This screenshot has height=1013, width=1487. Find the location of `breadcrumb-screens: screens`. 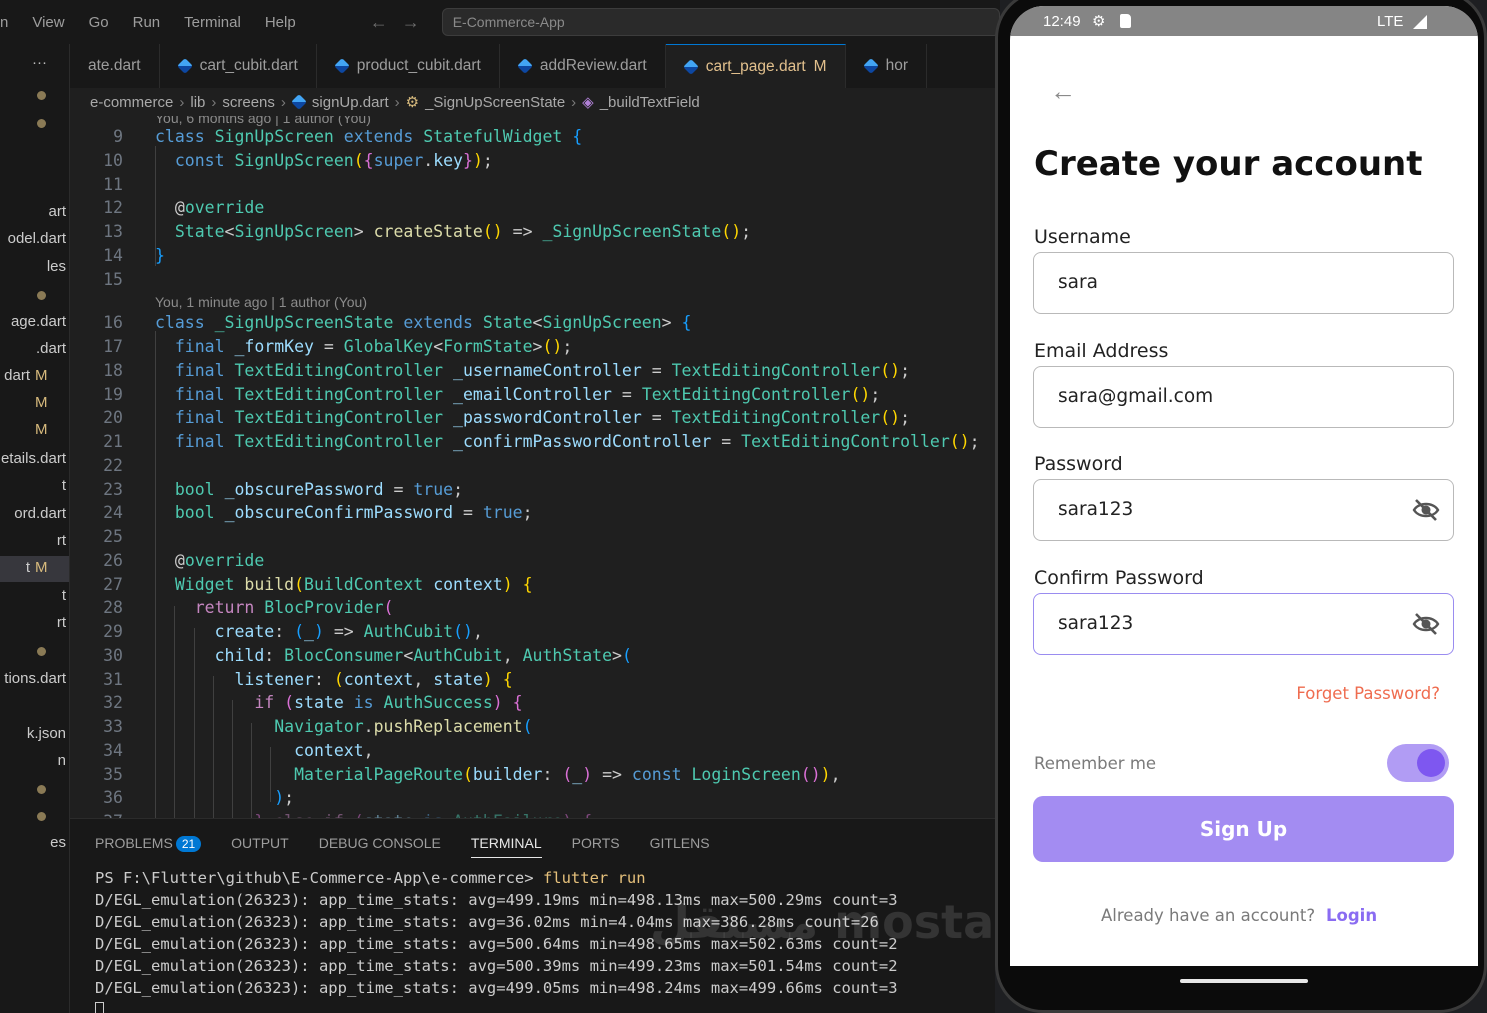

breadcrumb-screens: screens is located at coordinates (248, 102).